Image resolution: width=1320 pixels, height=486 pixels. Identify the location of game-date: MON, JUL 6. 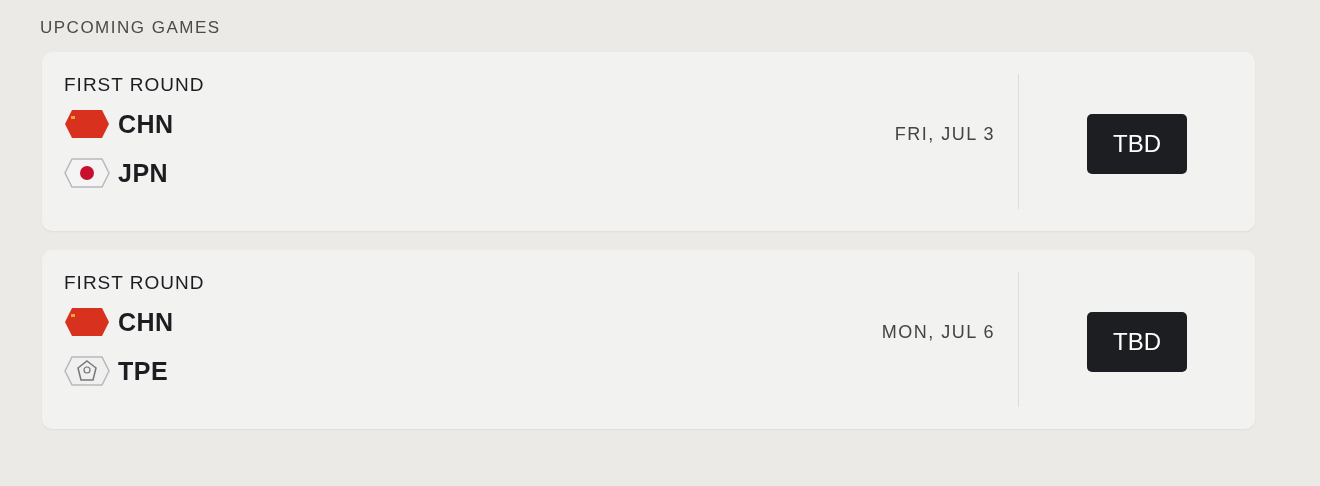
(938, 332).